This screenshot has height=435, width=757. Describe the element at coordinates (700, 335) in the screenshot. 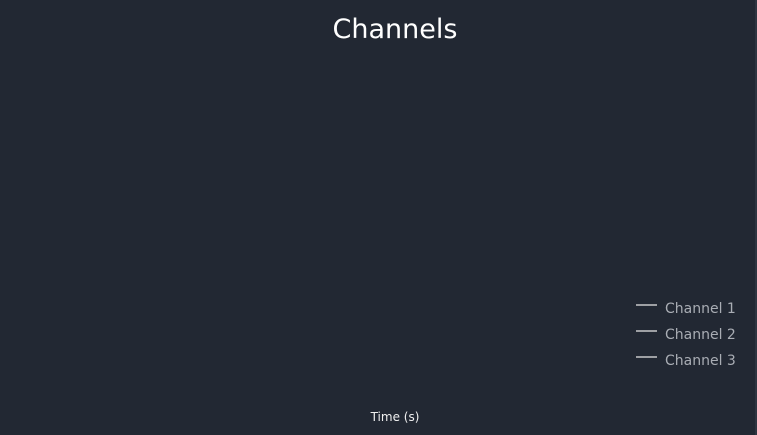

I see `legend-label-2: Channel 2` at that location.